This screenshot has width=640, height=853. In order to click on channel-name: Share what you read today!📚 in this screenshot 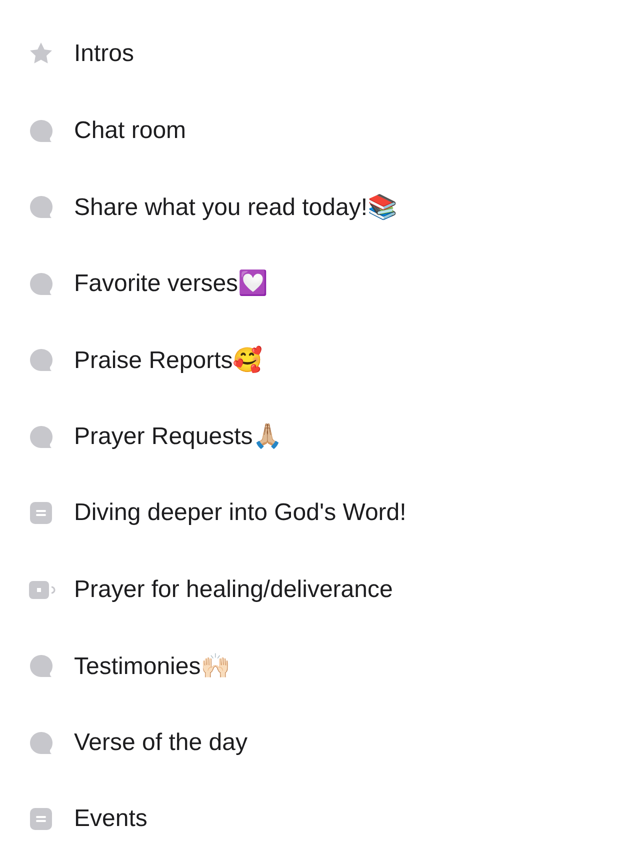, I will do `click(236, 207)`.